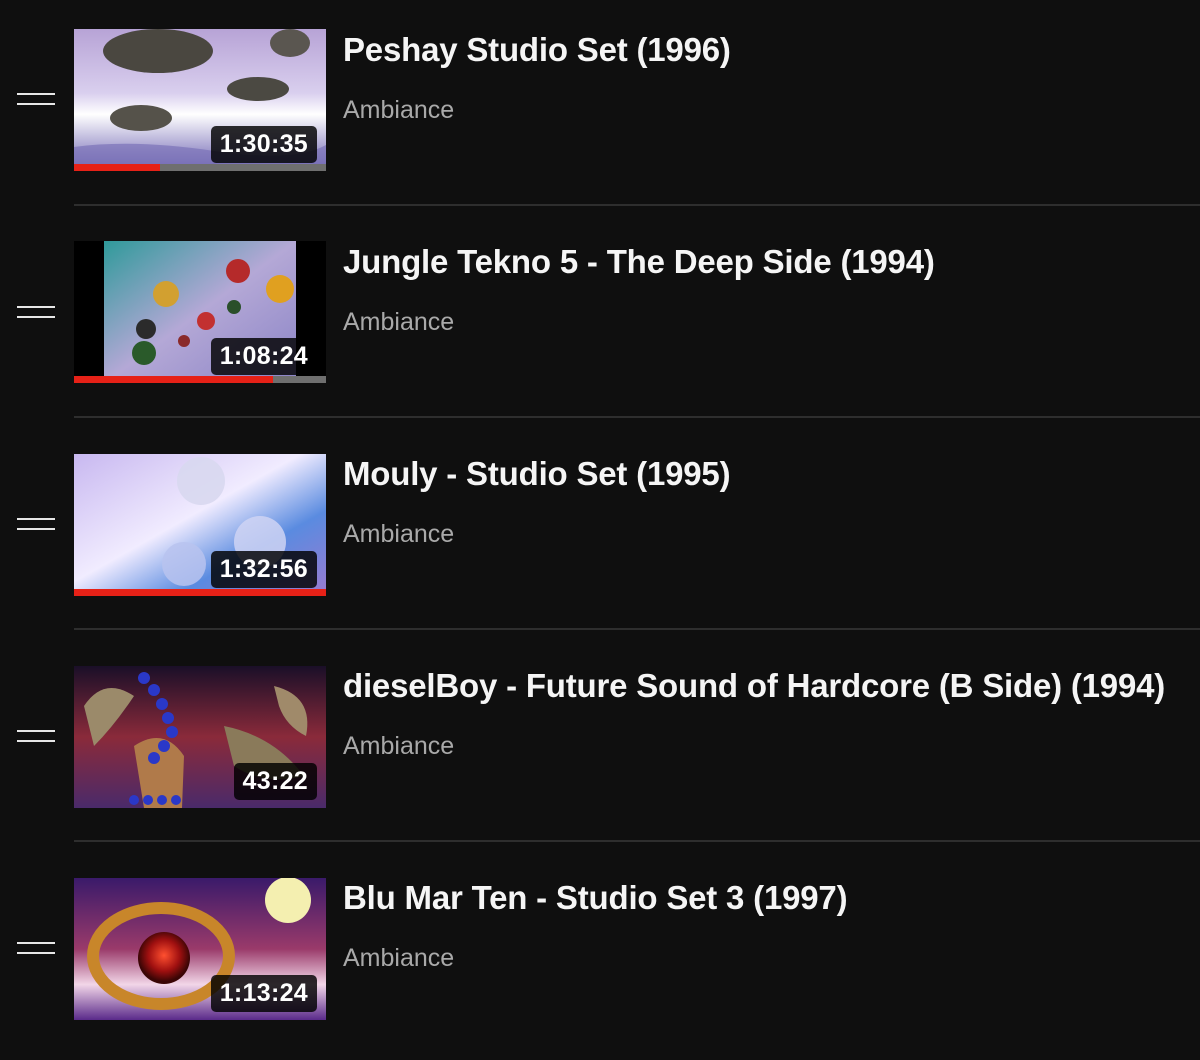 The image size is (1200, 1060). Describe the element at coordinates (200, 737) in the screenshot. I see `video-thumbnail: 43:22` at that location.